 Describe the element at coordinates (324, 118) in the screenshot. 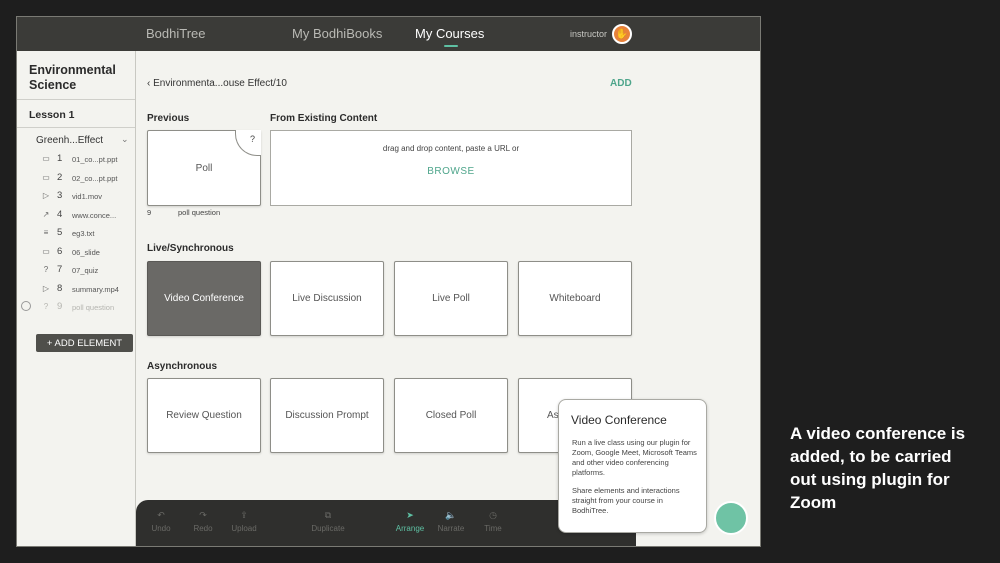

I see `existing-content-heading: From Existing Content` at that location.